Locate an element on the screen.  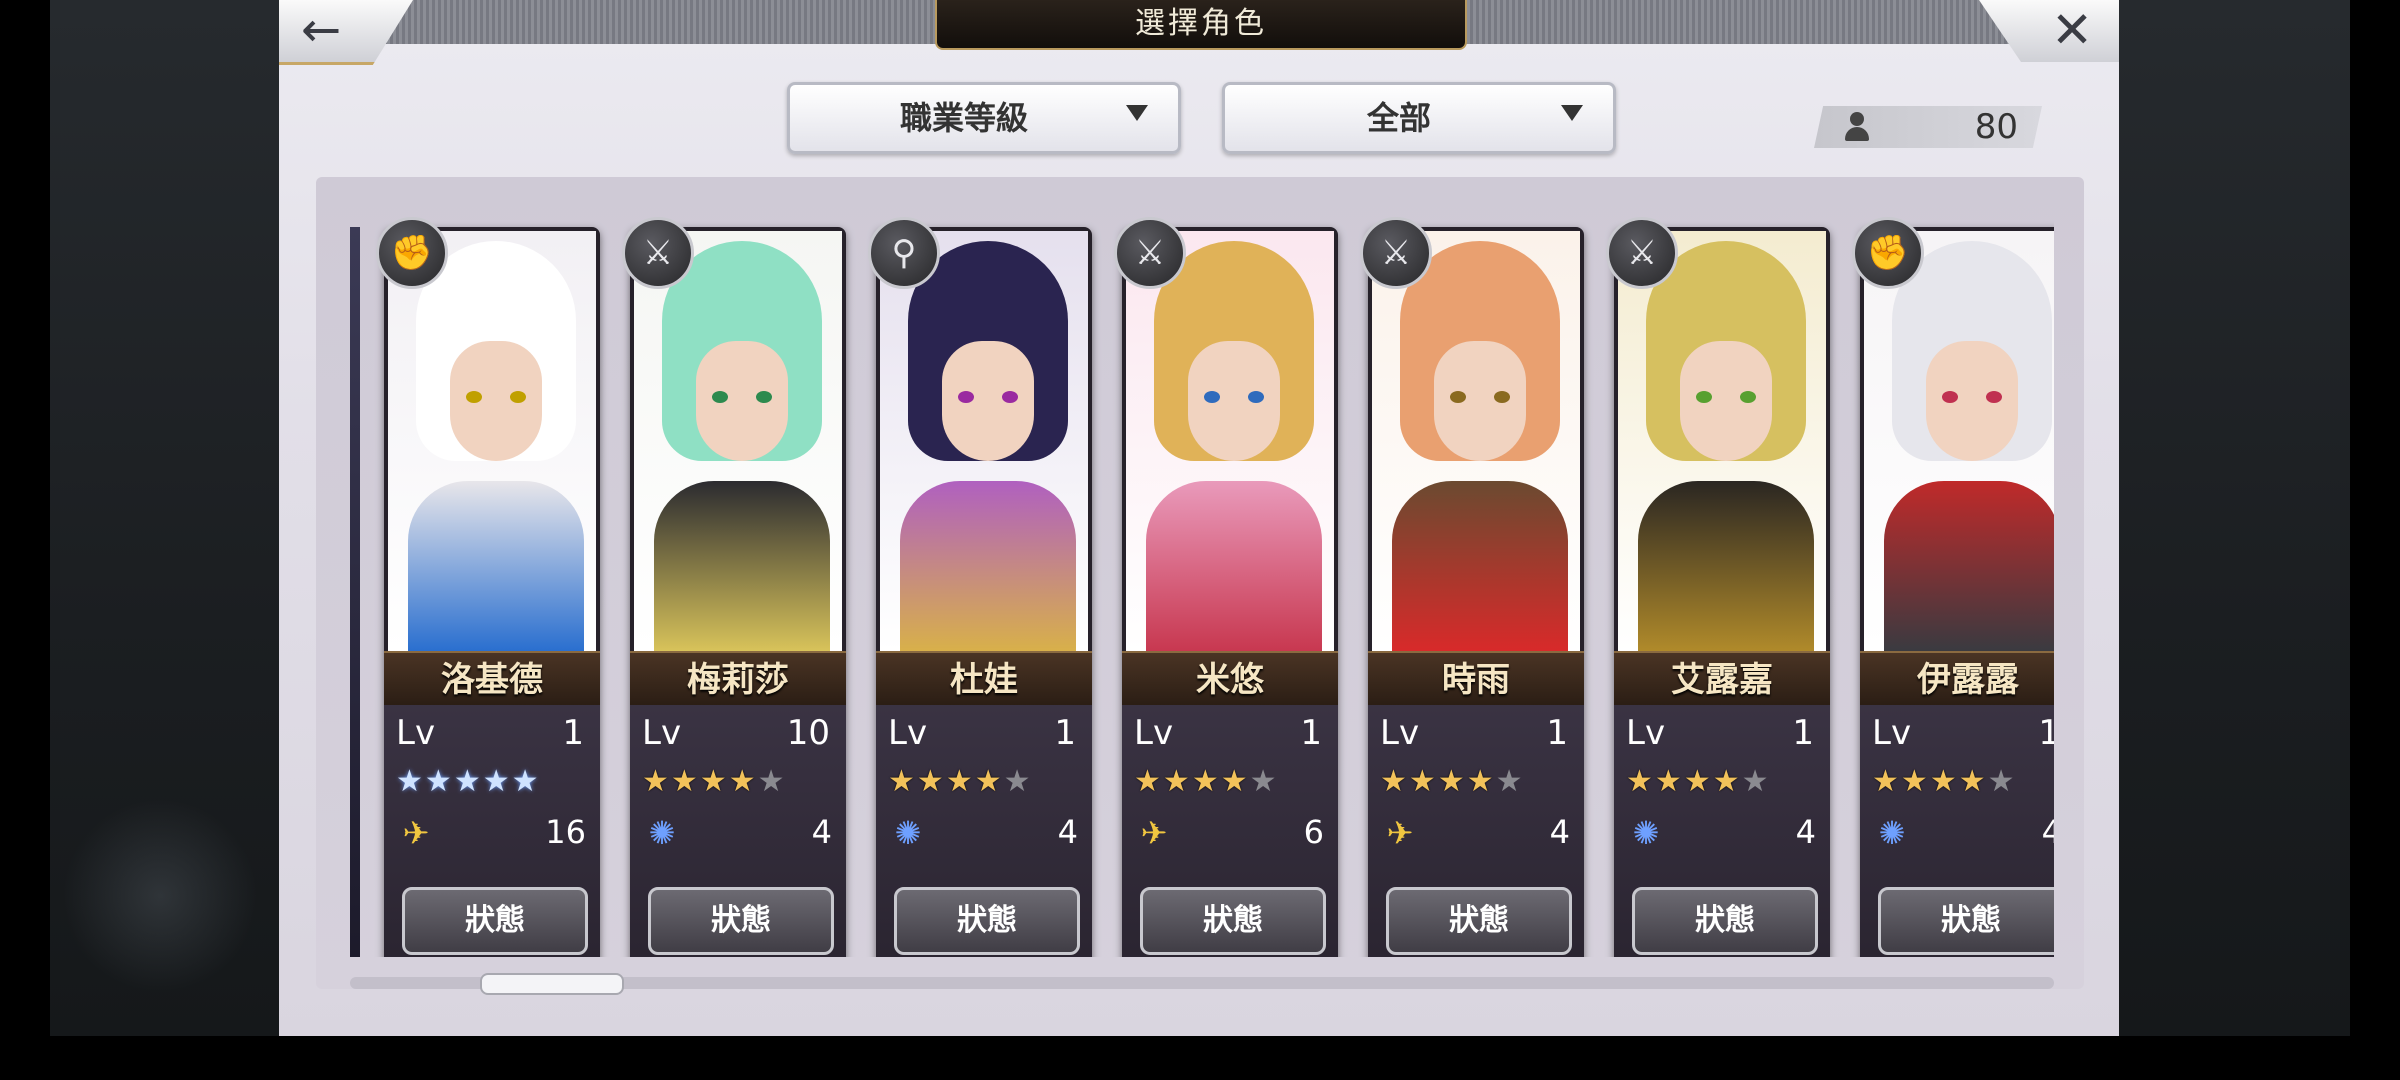
character-card: ⚔ 時雨 Lv 1 ★★★★★ ✈ 4 狀態 is located at coordinates (1472, 587).